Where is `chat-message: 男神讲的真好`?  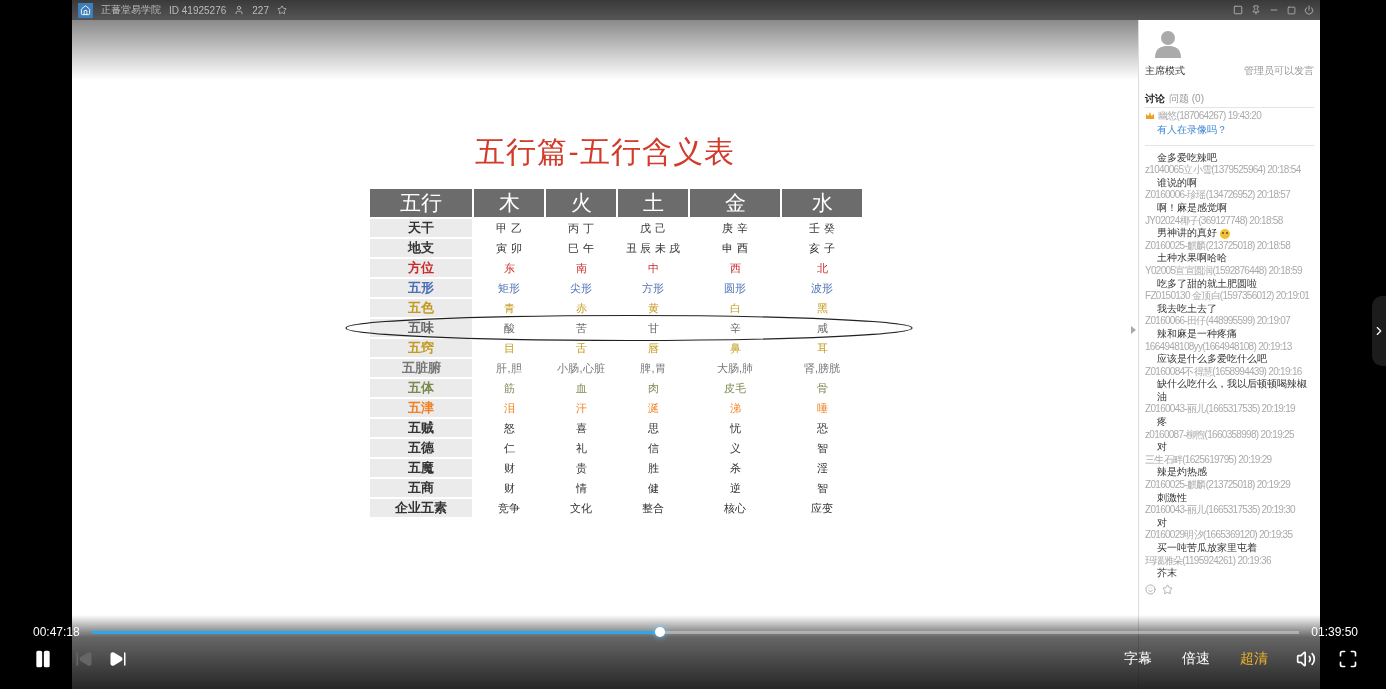 chat-message: 男神讲的真好 is located at coordinates (1229, 233).